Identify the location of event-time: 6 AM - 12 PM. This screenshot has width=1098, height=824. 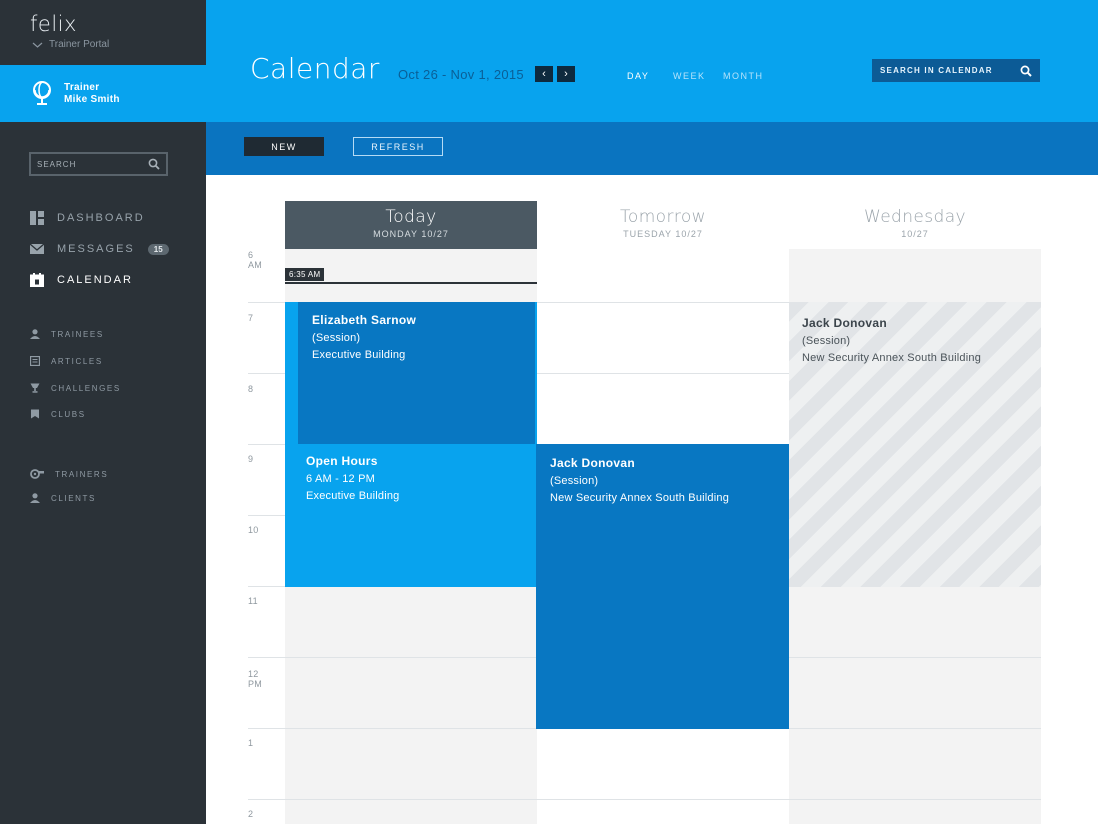
(341, 479).